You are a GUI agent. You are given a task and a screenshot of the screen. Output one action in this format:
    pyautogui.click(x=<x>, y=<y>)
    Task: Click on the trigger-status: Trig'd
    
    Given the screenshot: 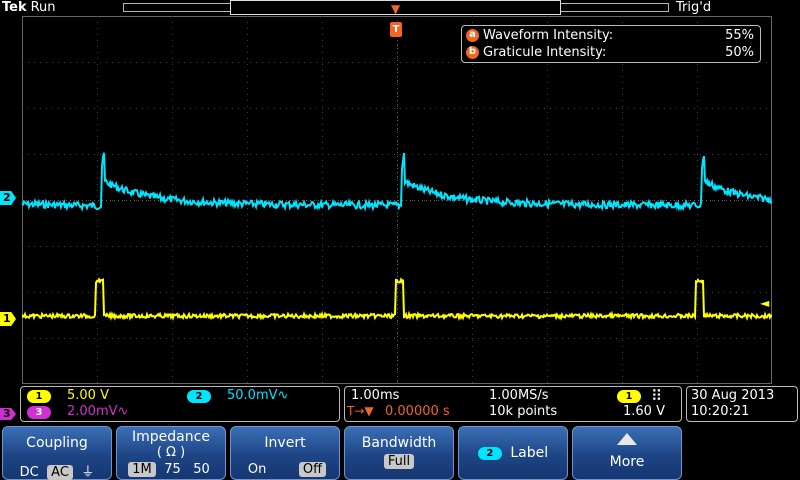 What is the action you would take?
    pyautogui.click(x=694, y=7)
    